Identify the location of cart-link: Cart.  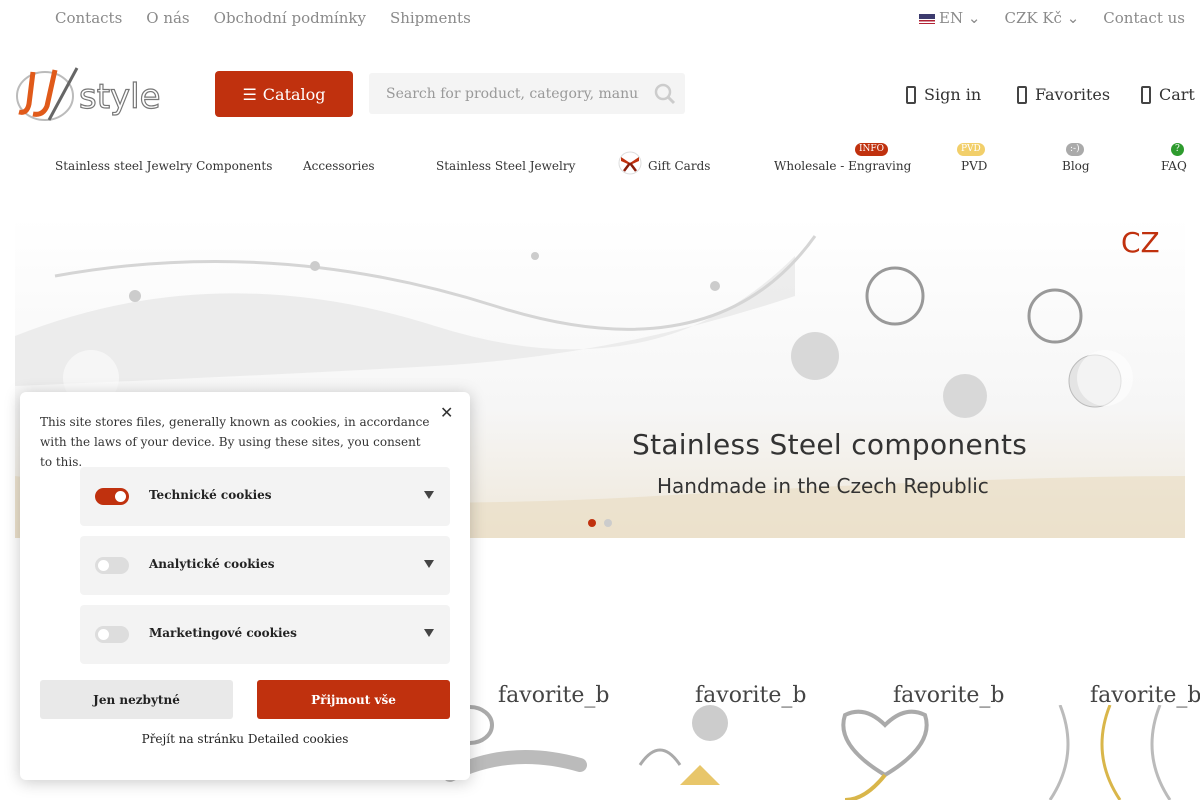
(1168, 94).